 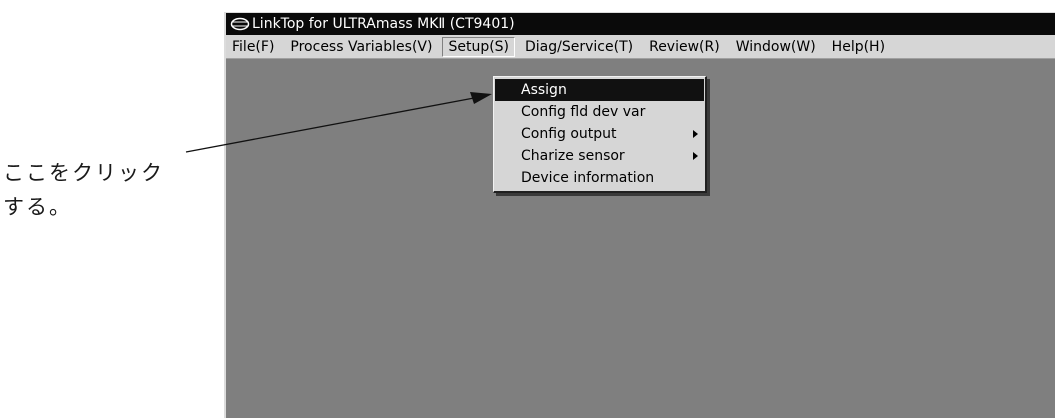 What do you see at coordinates (83, 173) in the screenshot?
I see `annotation-line-1: ここをクリック` at bounding box center [83, 173].